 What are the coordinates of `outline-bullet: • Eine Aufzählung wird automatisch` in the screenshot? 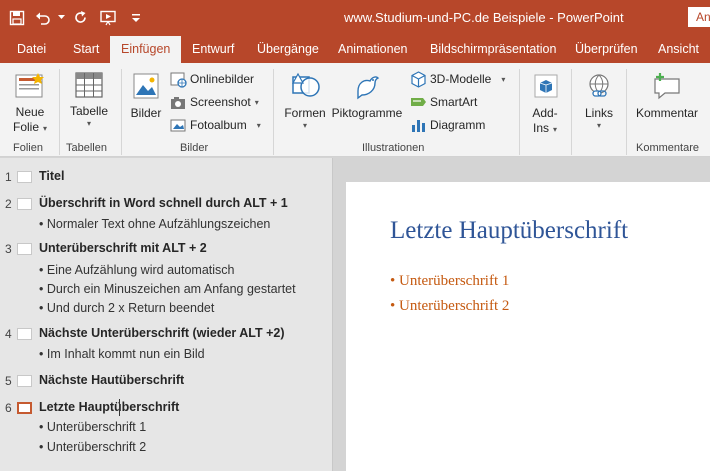 It's located at (136, 270).